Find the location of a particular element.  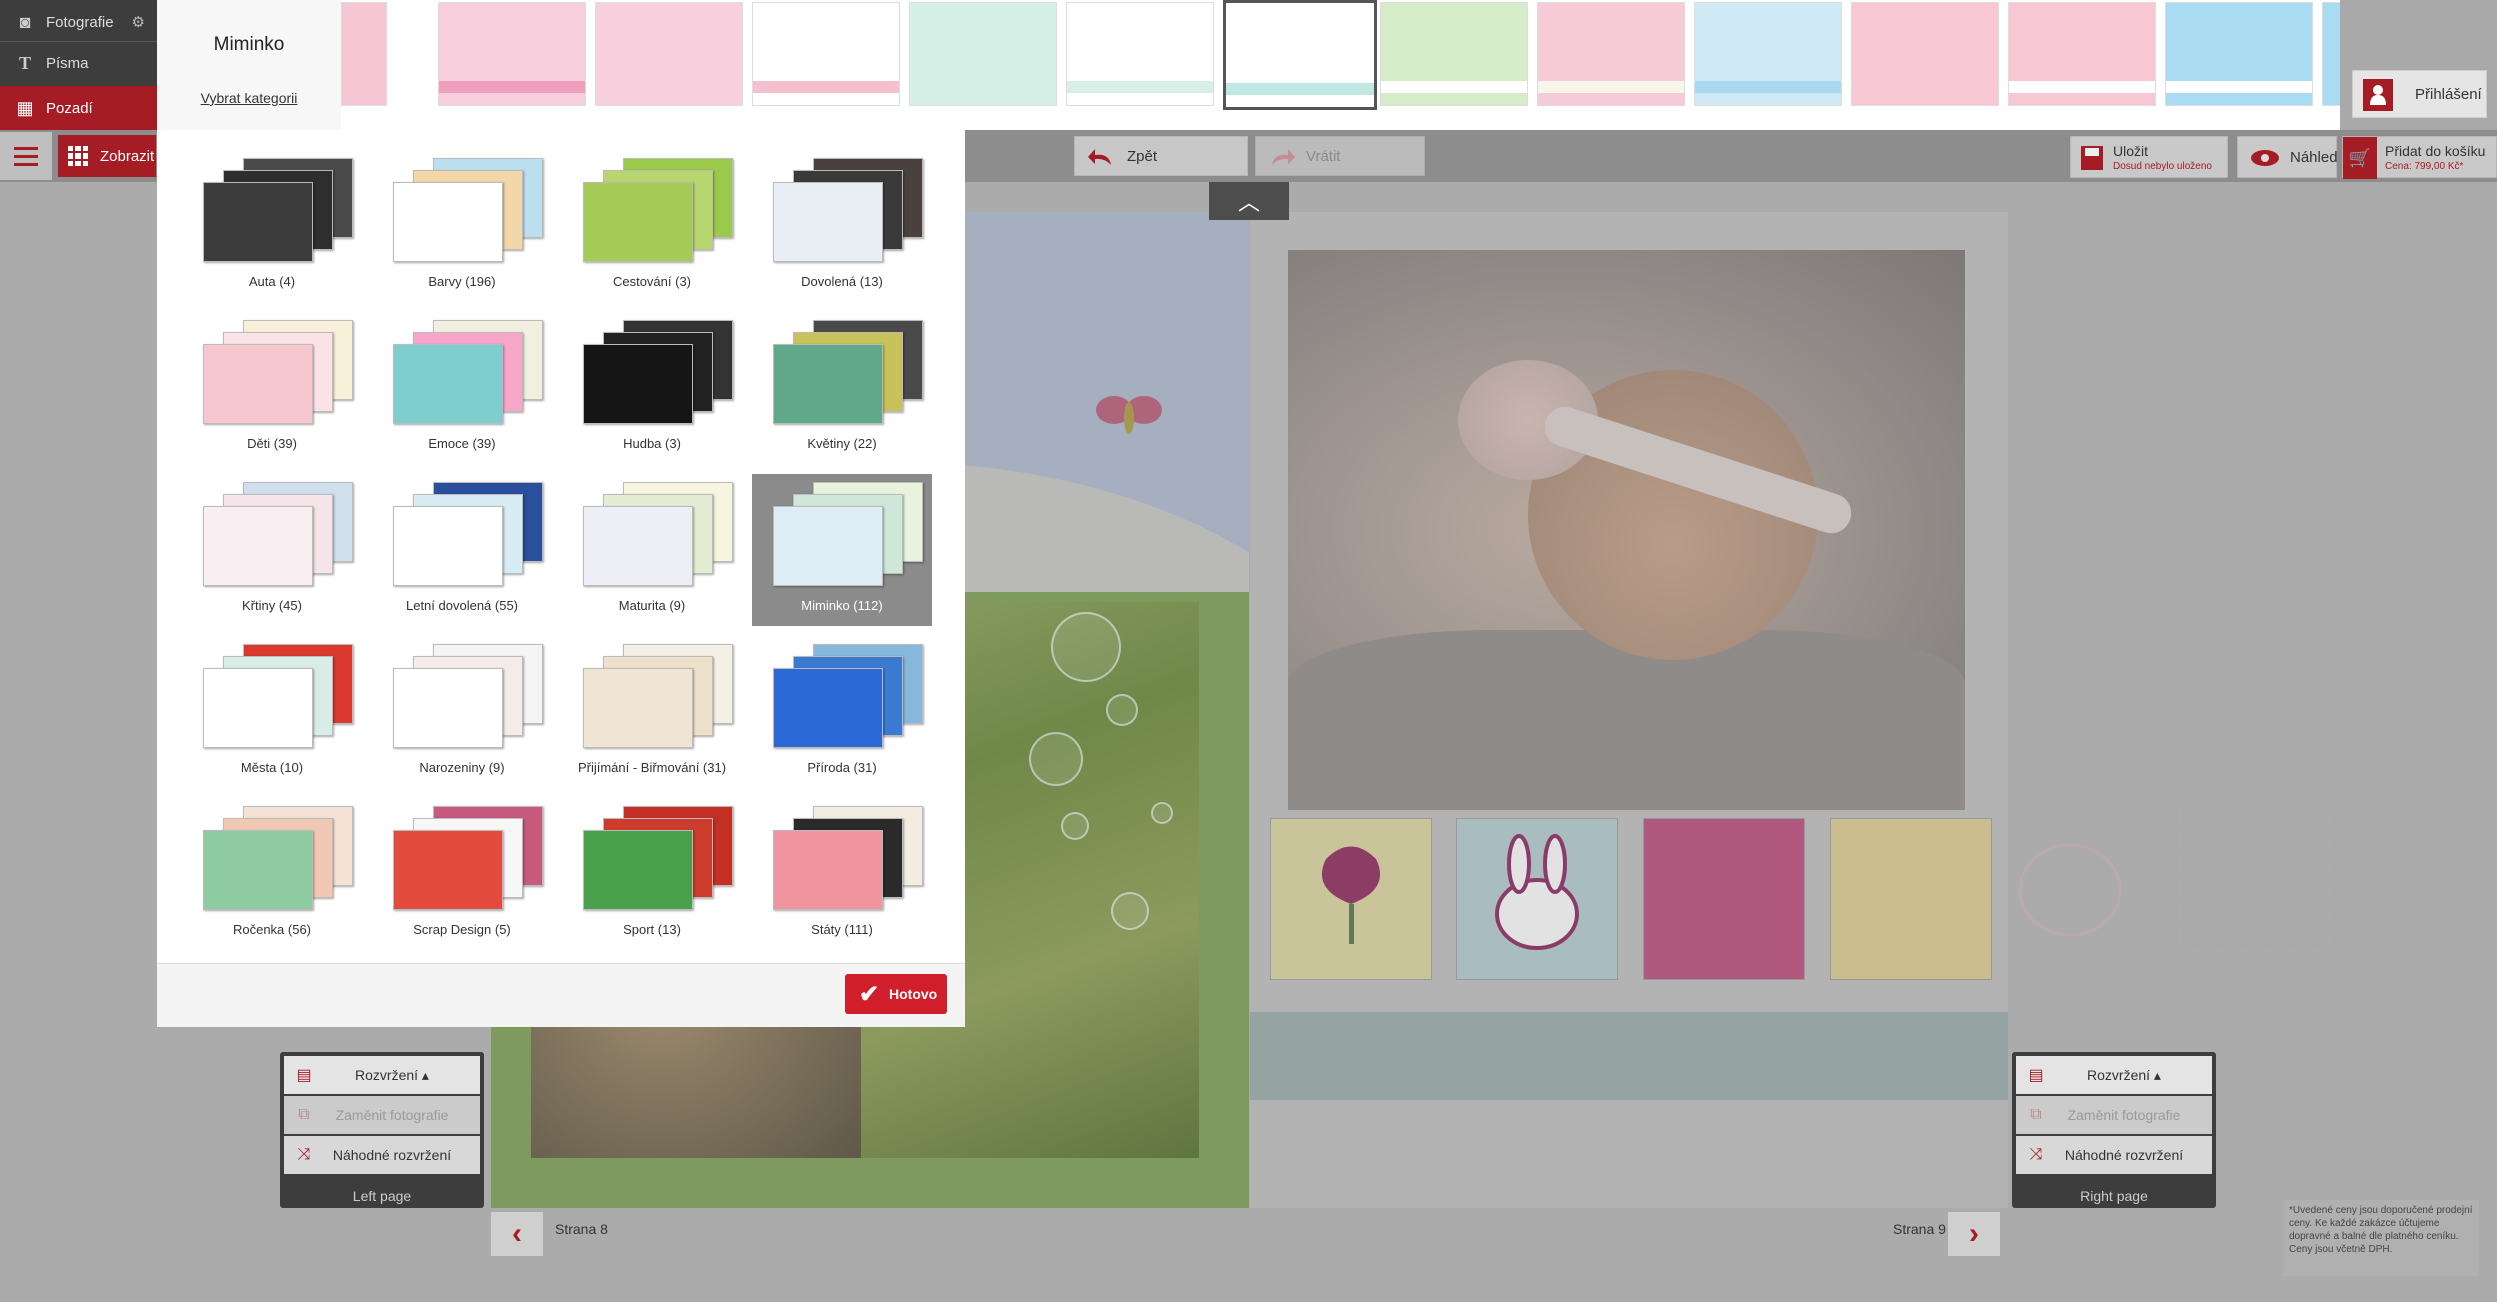

butterfly-decoration is located at coordinates (1129, 415).